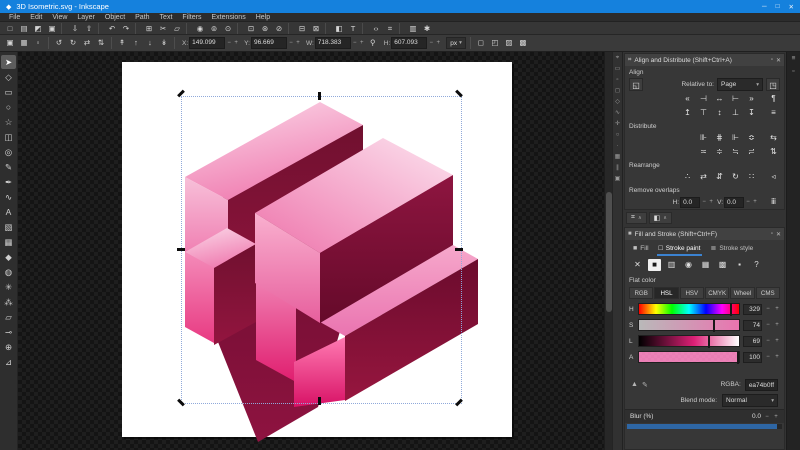 The width and height of the screenshot is (800, 450). Describe the element at coordinates (101, 43) in the screenshot. I see `flip-vertical-icon: ⇅` at that location.